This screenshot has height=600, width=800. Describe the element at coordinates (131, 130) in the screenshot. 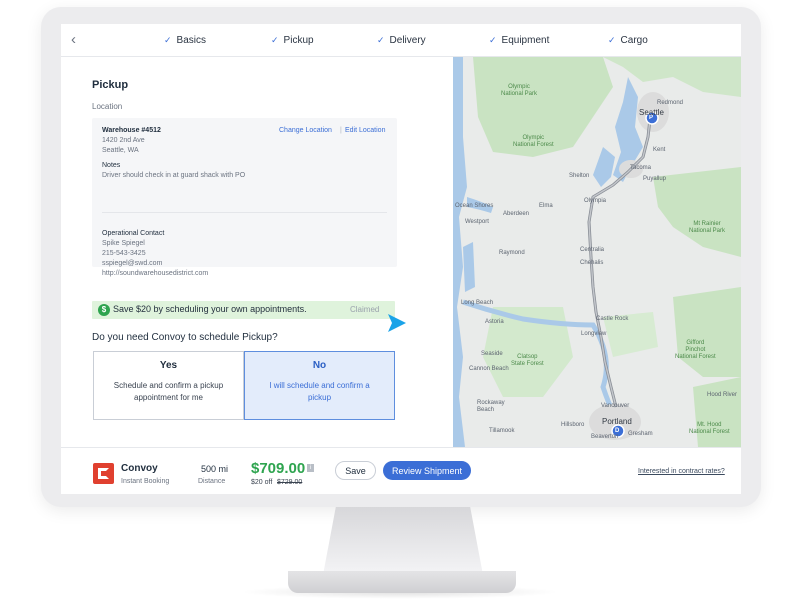

I see `warehouse-name: Warehouse #4512` at that location.